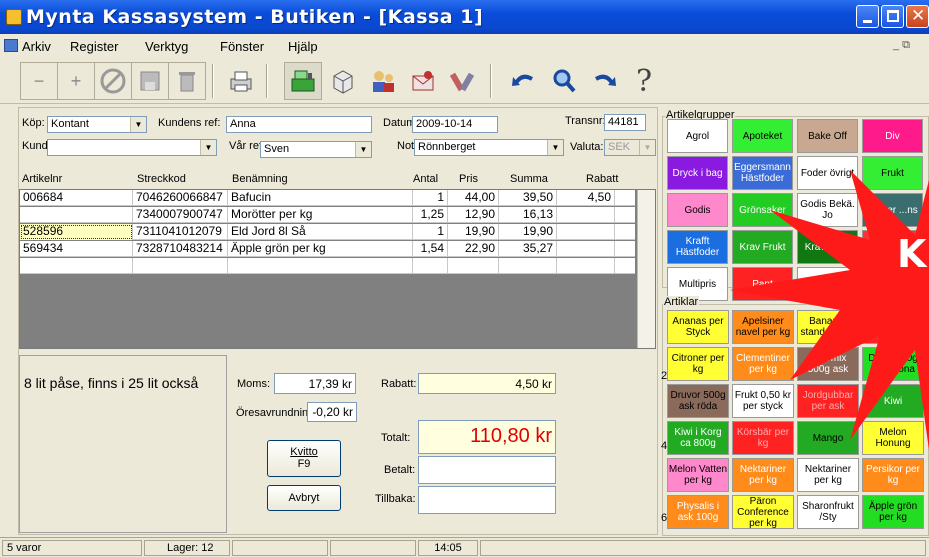  What do you see at coordinates (625, 122) in the screenshot?
I see `transnr-input: 44181` at bounding box center [625, 122].